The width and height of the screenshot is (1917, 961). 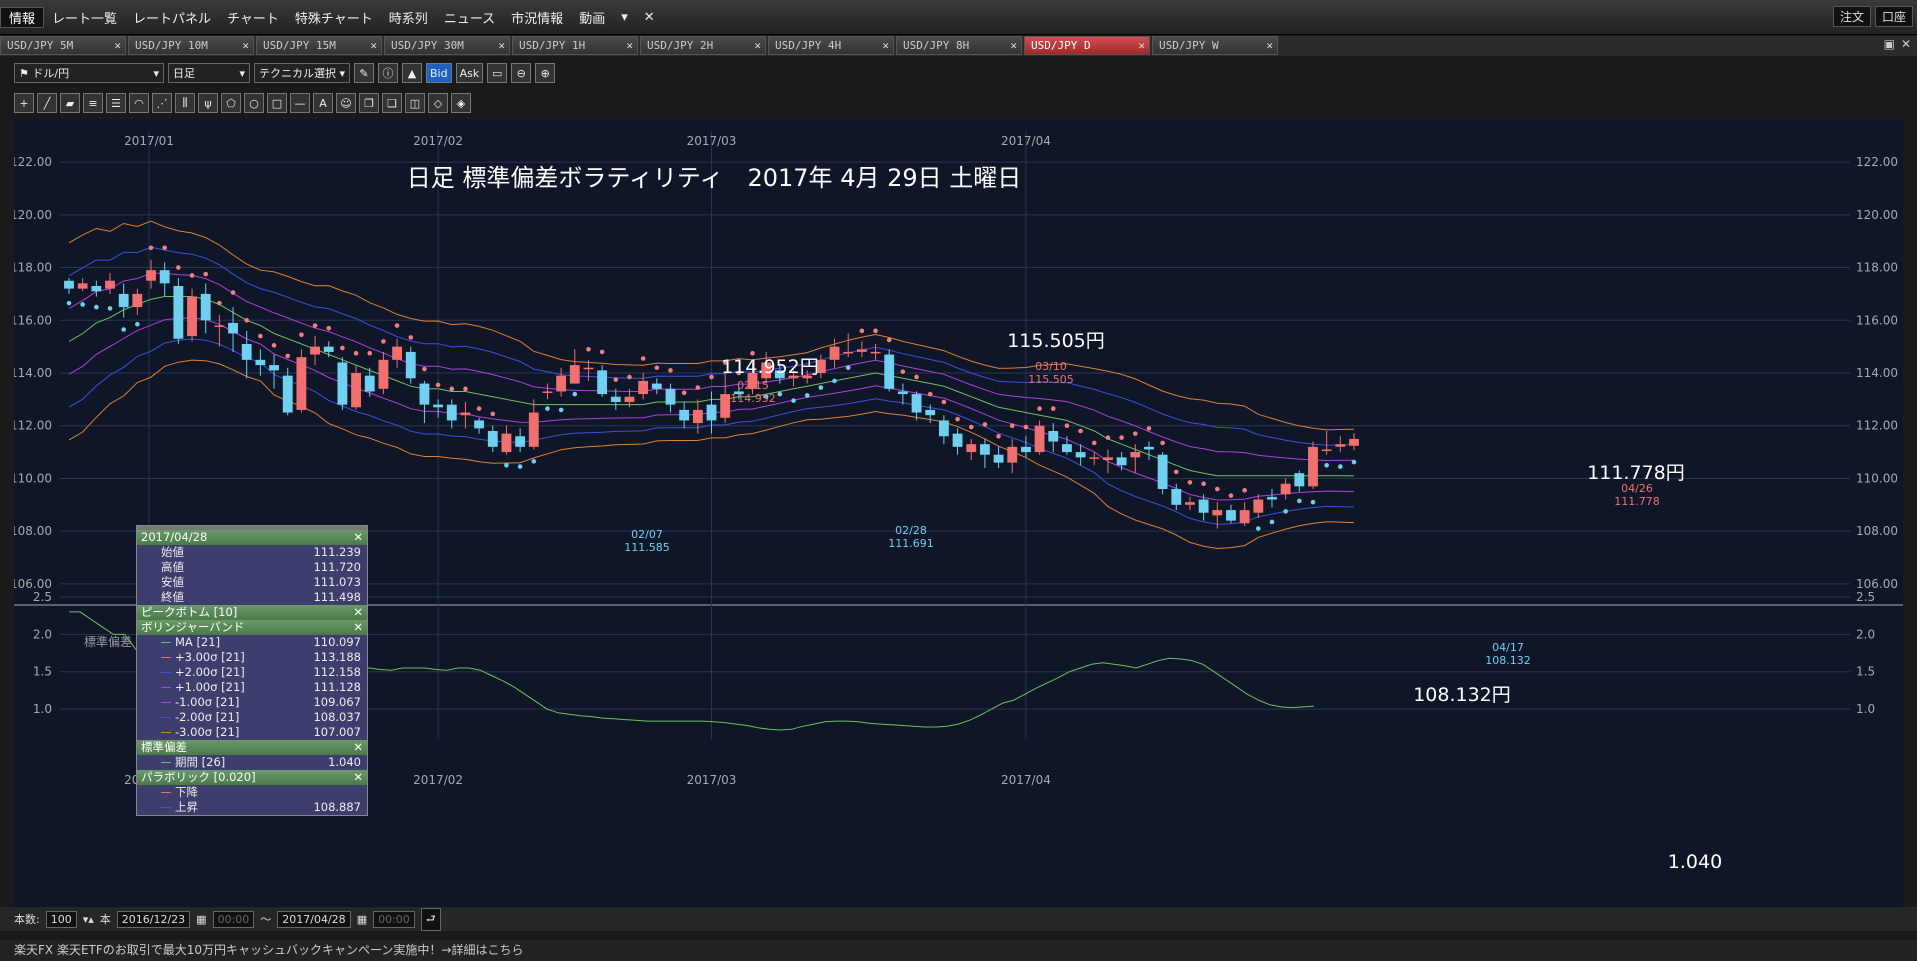 What do you see at coordinates (1906, 44) in the screenshot?
I see `close-window-icon: ✕` at bounding box center [1906, 44].